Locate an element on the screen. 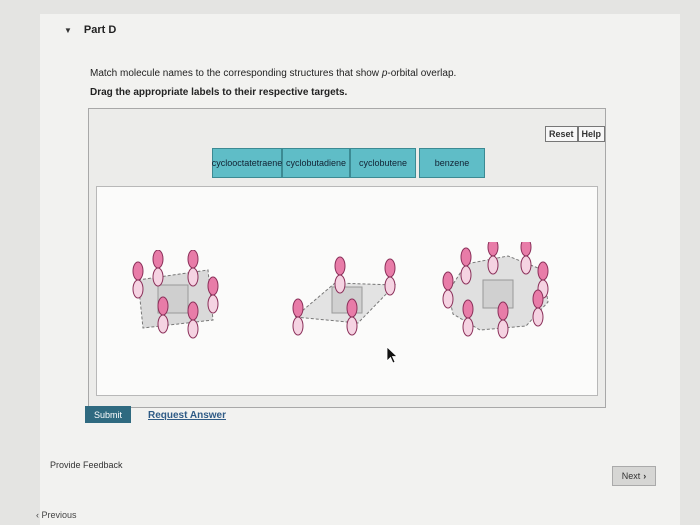  part-header: ▼ Part D is located at coordinates (90, 30).